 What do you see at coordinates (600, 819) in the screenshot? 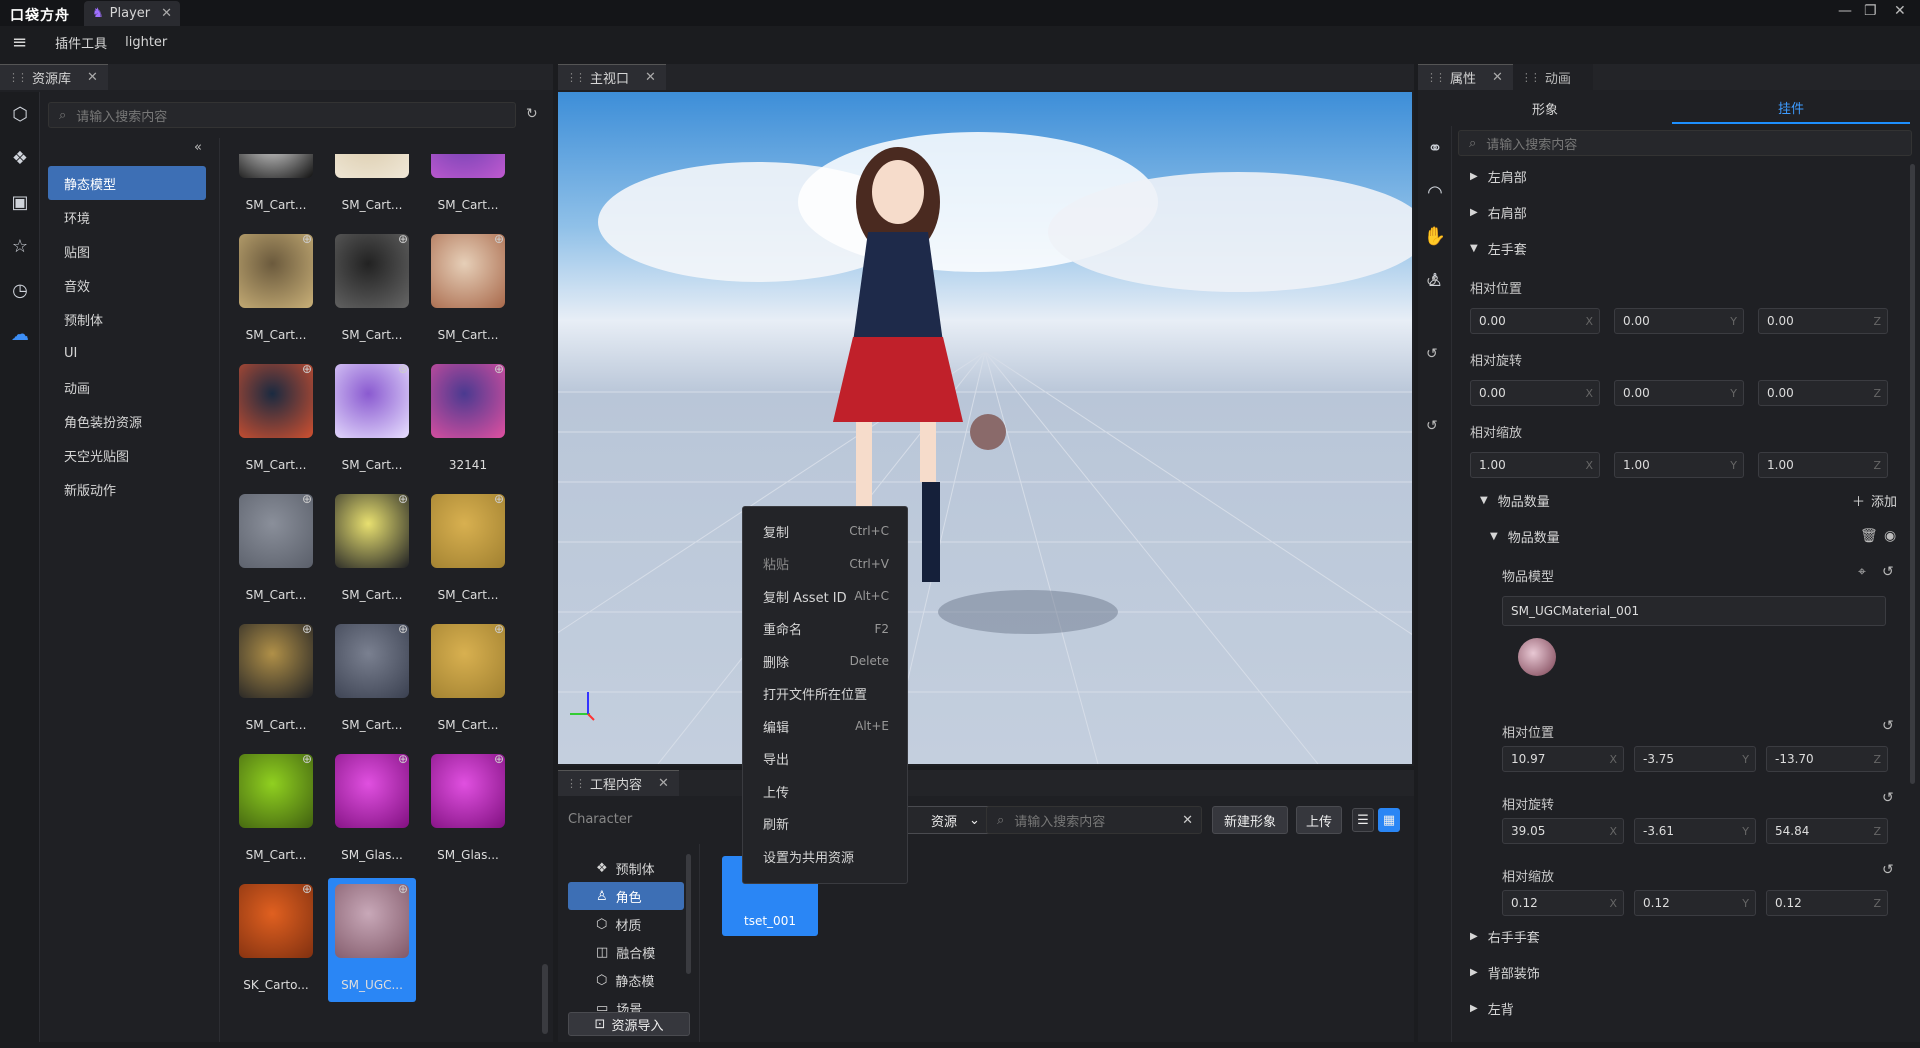
I see `breadcrumb: Character` at bounding box center [600, 819].